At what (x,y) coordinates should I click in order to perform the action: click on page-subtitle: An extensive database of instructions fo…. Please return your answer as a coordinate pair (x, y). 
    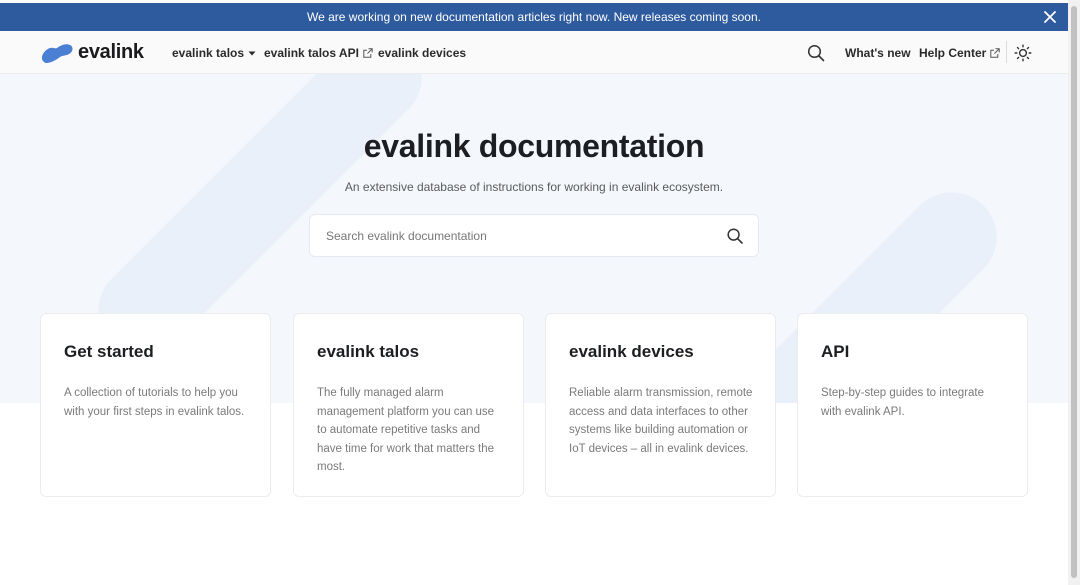
    Looking at the image, I should click on (534, 187).